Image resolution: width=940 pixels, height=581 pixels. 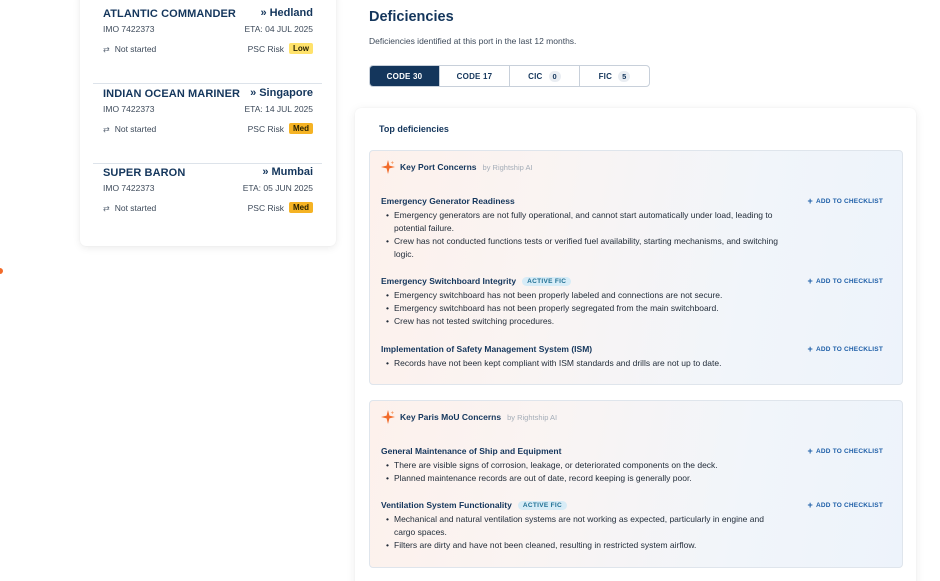 What do you see at coordinates (278, 29) in the screenshot?
I see `vessel-eta: ETA: 04 JUL 2025` at bounding box center [278, 29].